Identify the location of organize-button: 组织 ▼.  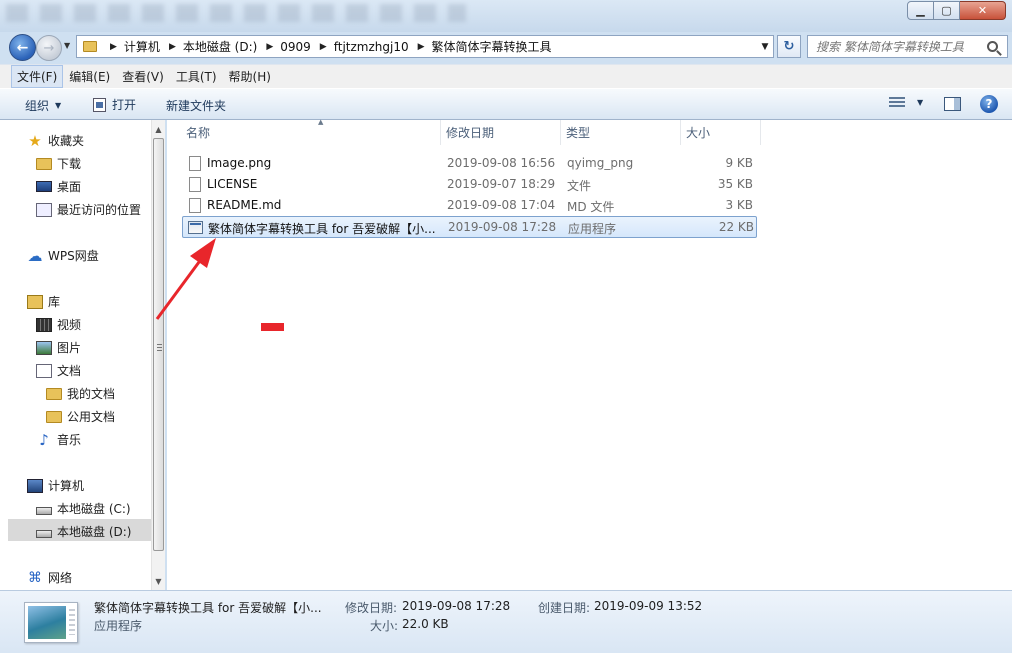
(43, 105).